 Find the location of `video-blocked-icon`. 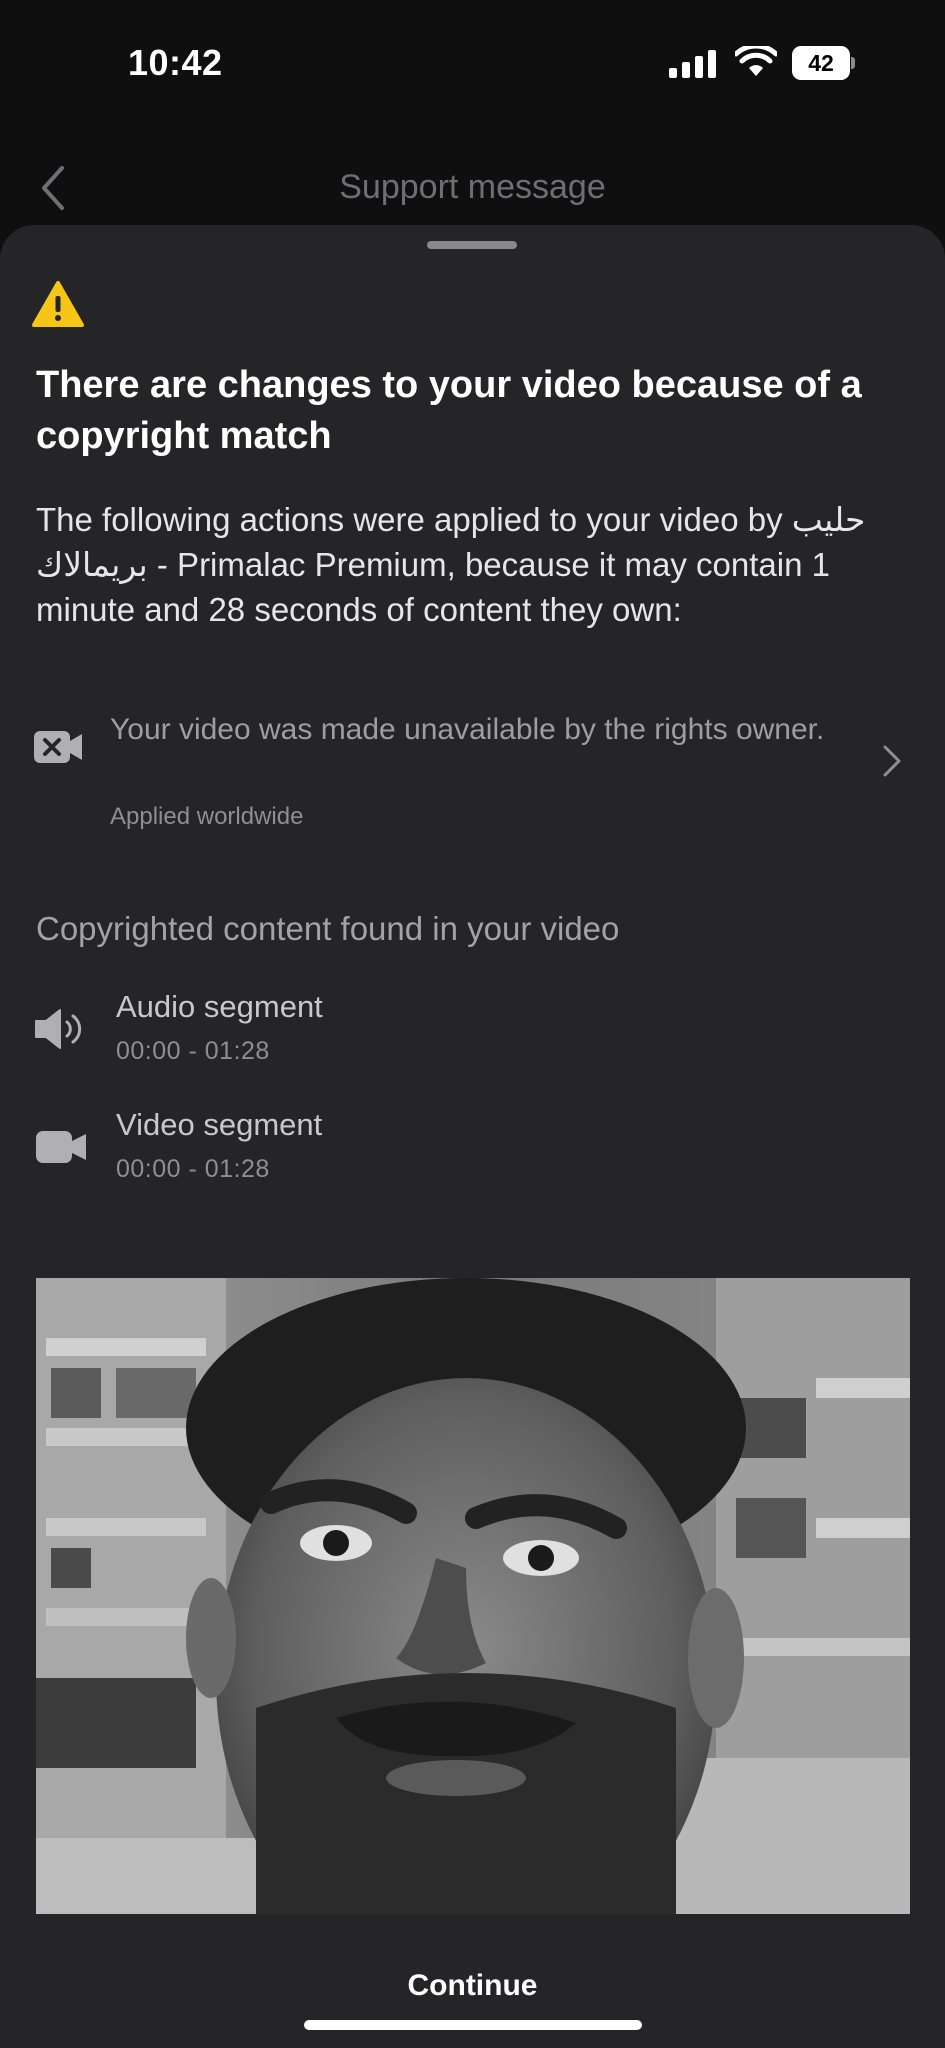

video-blocked-icon is located at coordinates (58, 747).